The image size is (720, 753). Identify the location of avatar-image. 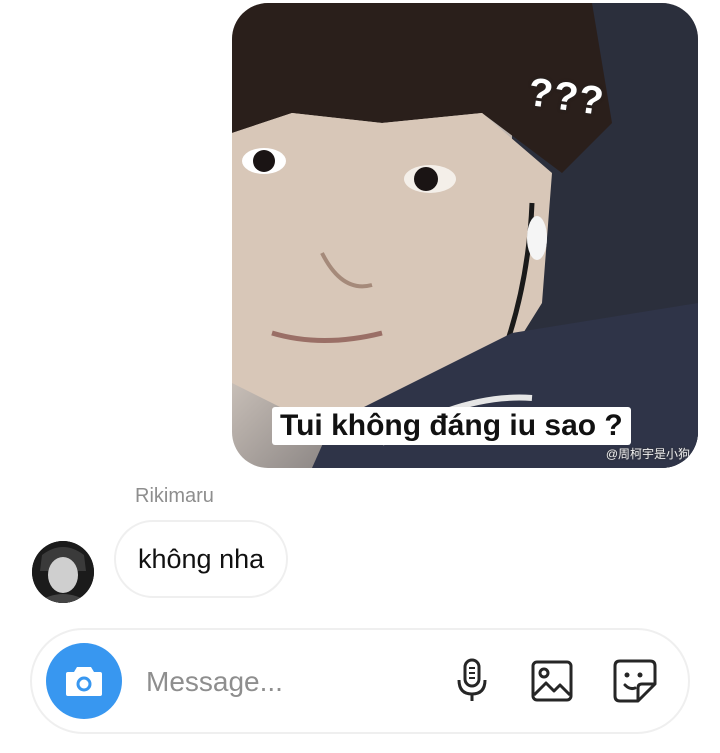
(63, 572).